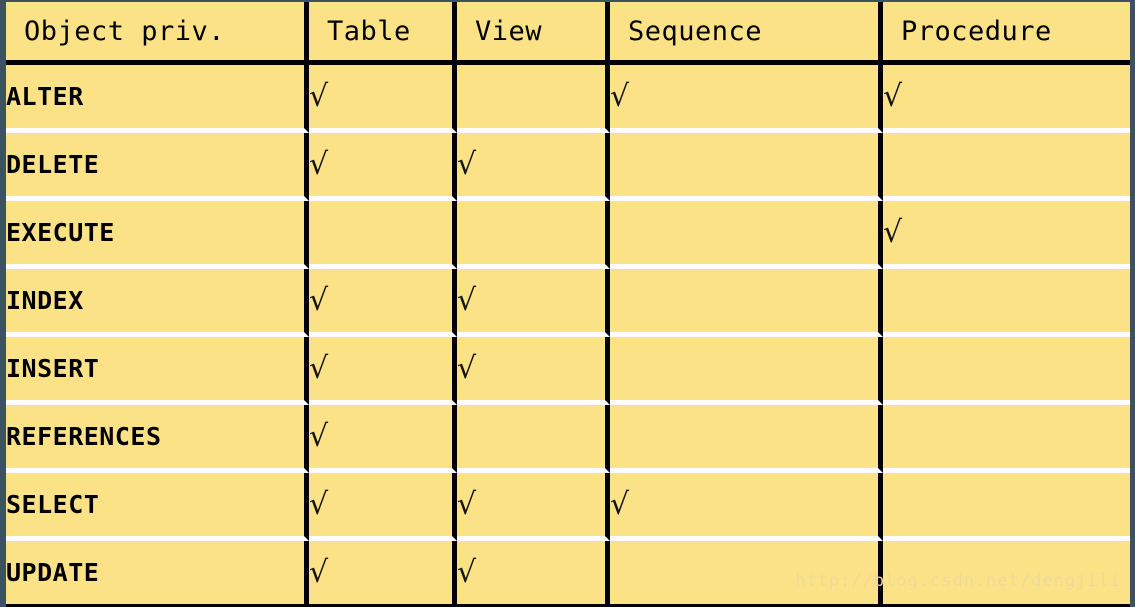 Image resolution: width=1135 pixels, height=607 pixels. I want to click on table-row: UPDATE √ √, so click(568, 574).